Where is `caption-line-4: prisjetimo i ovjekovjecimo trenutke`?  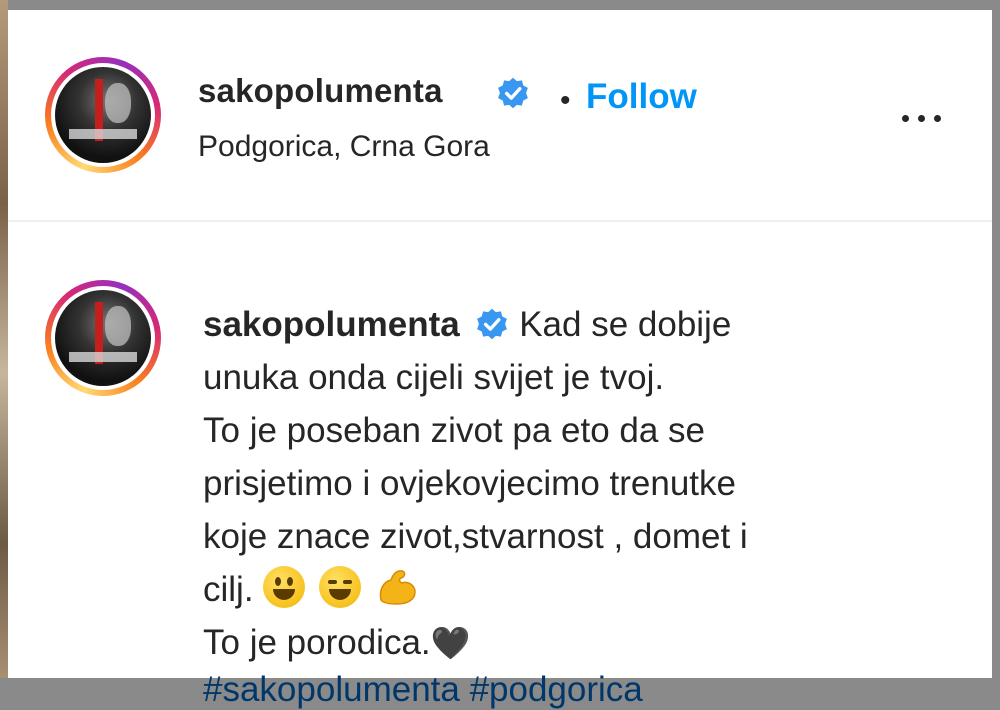
caption-line-4: prisjetimo i ovjekovjecimo trenutke is located at coordinates (469, 483).